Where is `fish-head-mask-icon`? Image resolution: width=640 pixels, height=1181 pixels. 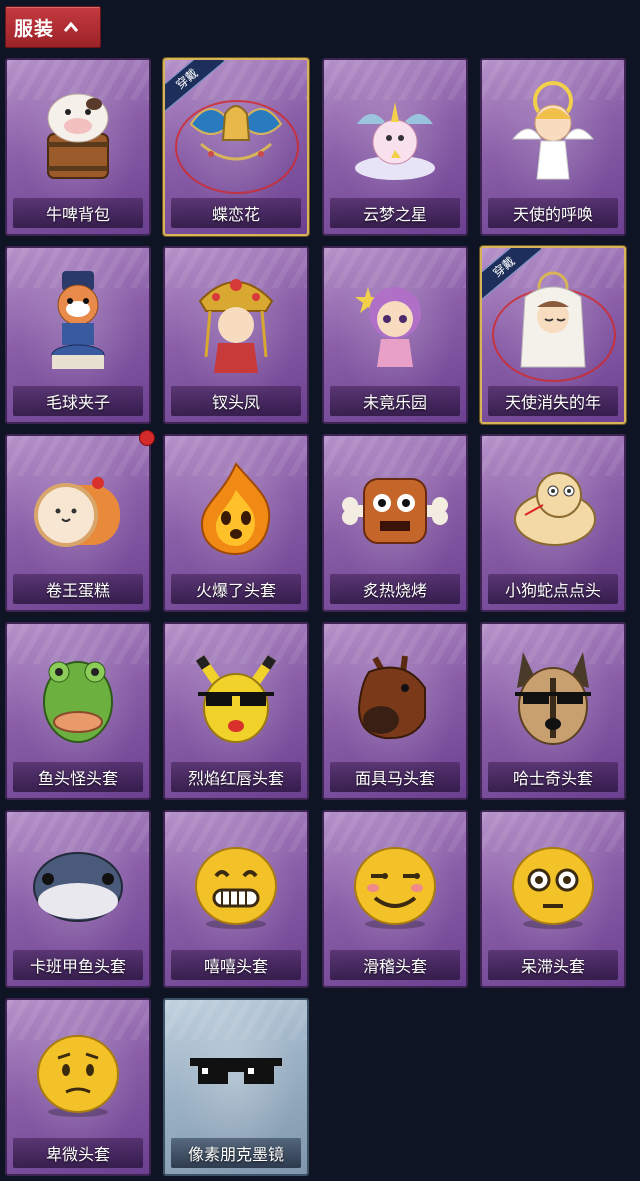
fish-head-mask-icon is located at coordinates (78, 698).